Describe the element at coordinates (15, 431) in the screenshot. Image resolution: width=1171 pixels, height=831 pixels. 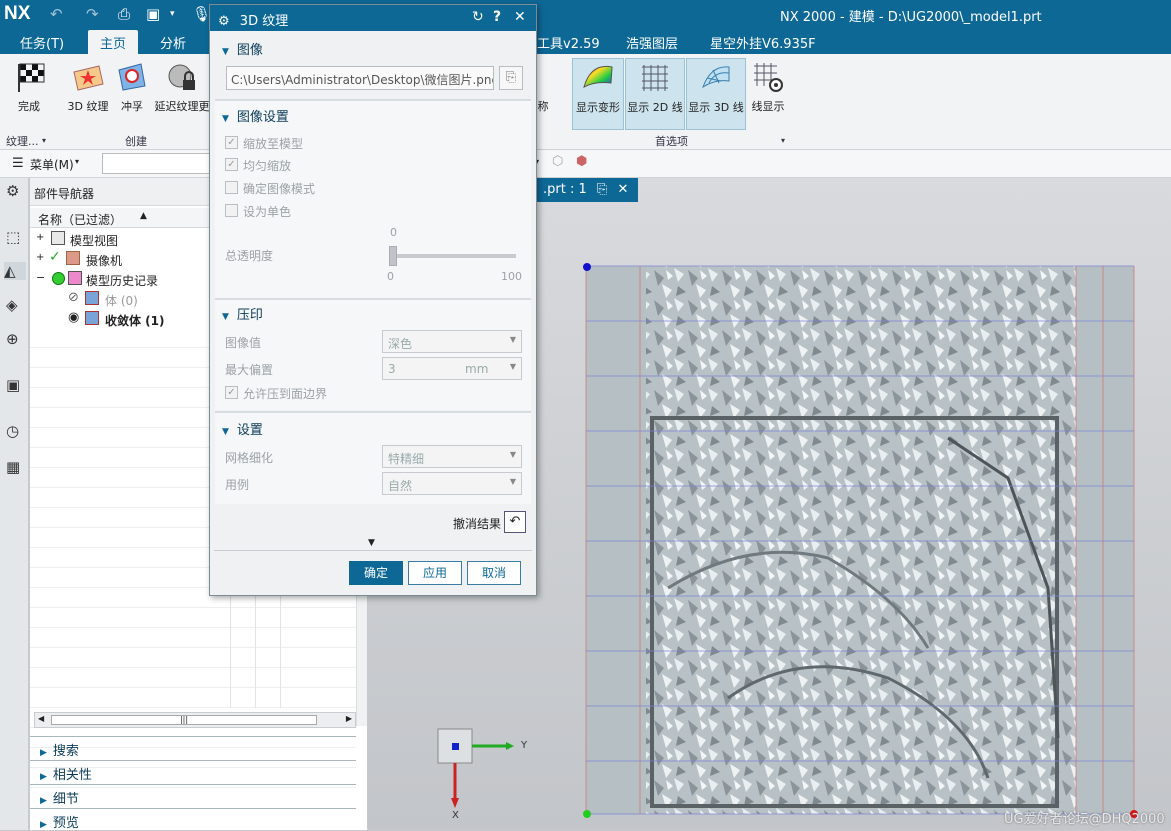
I see `history-clock-icon: ◷` at that location.